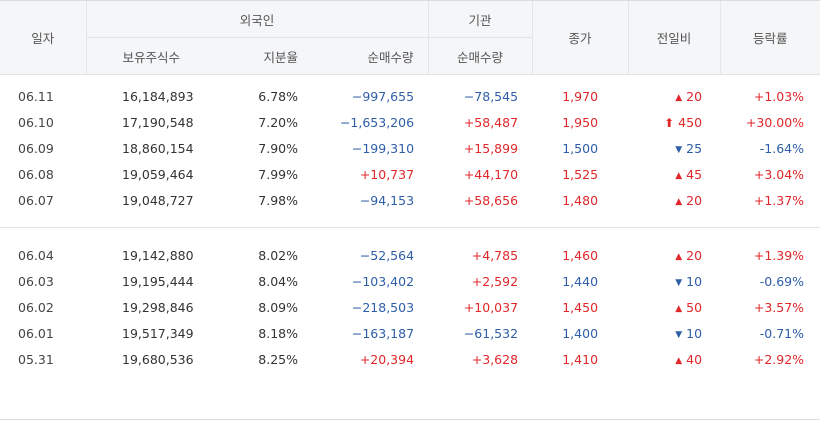 The image size is (820, 425). Describe the element at coordinates (410, 419) in the screenshot. I see `table-bottom-border` at that location.